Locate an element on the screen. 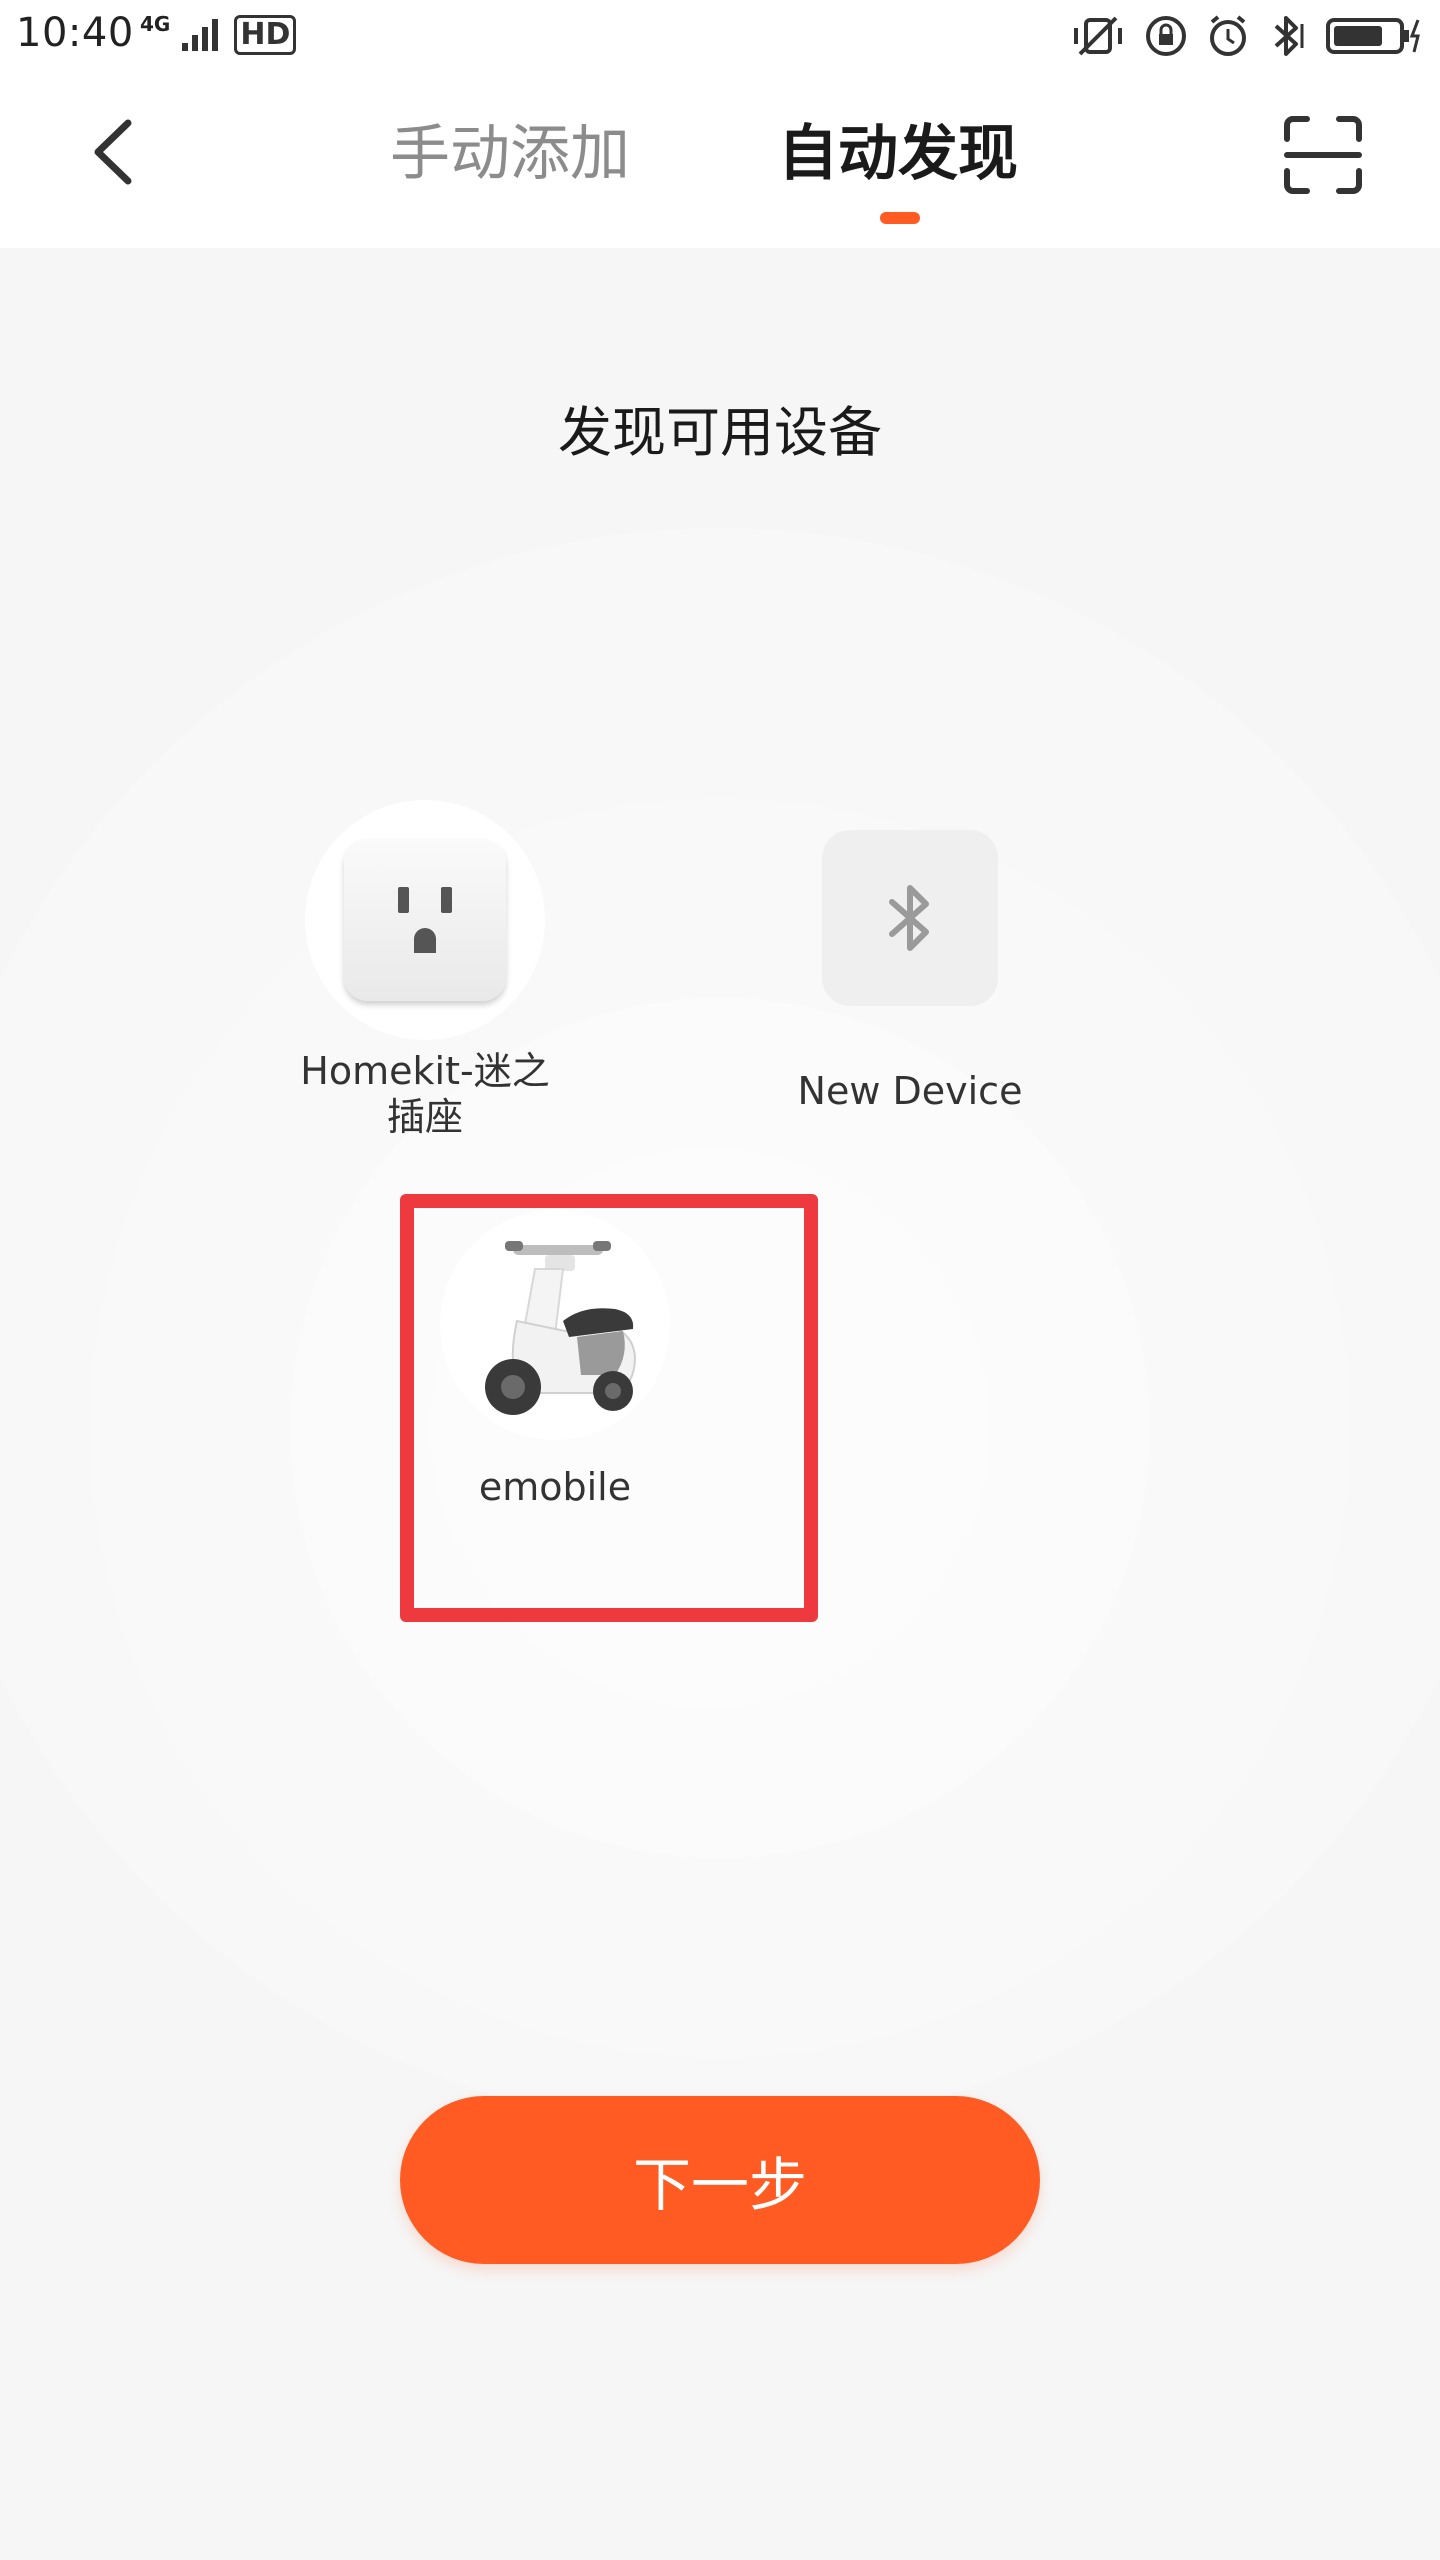 Image resolution: width=1440 pixels, height=2560 pixels. scan-icon is located at coordinates (1323, 155).